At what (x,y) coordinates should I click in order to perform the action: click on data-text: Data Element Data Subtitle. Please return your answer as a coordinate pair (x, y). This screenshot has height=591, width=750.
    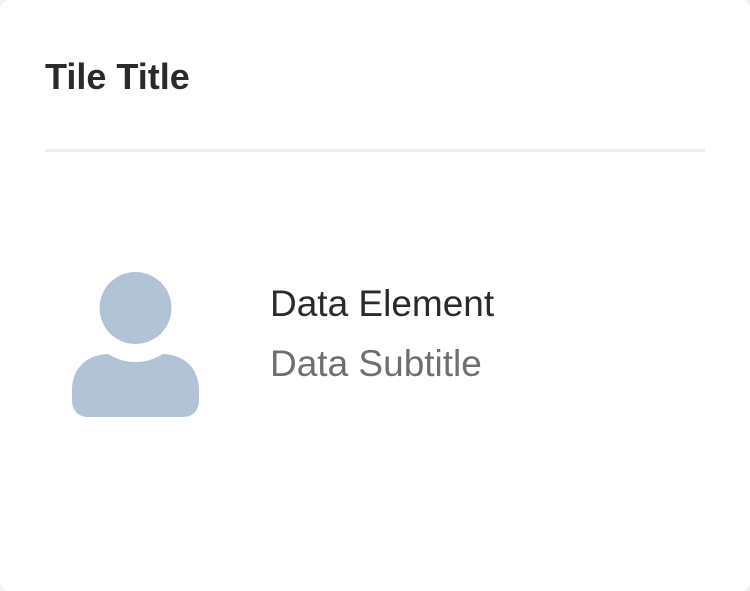
    Looking at the image, I should click on (382, 334).